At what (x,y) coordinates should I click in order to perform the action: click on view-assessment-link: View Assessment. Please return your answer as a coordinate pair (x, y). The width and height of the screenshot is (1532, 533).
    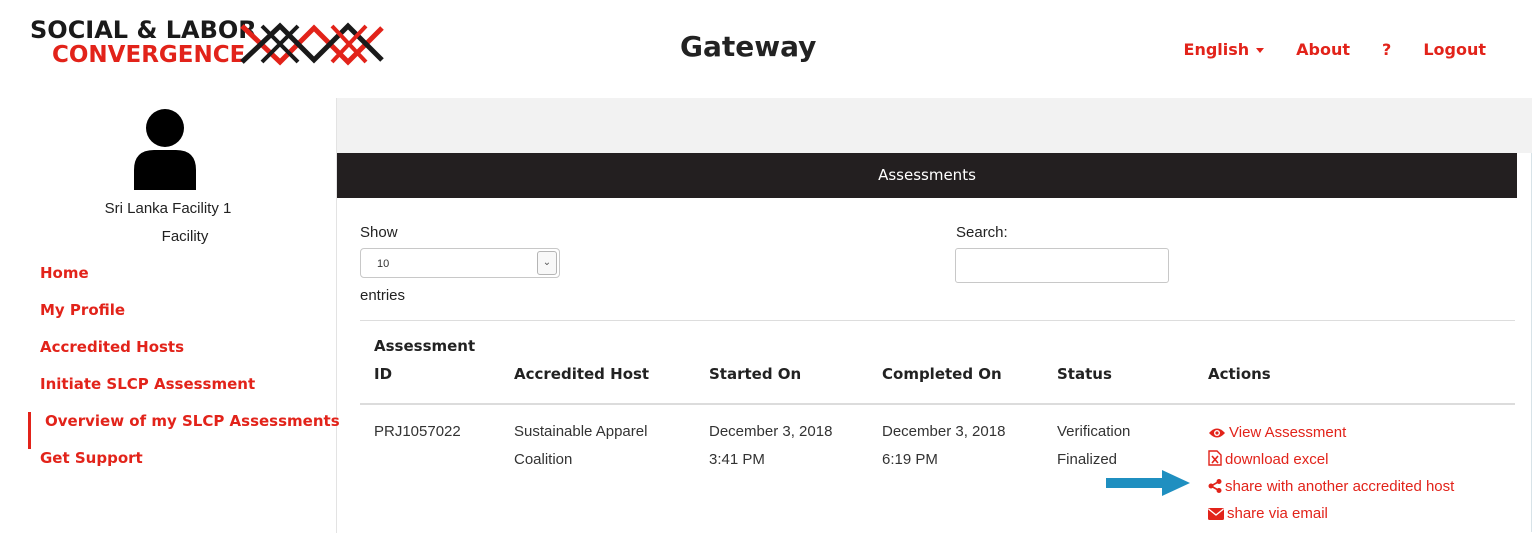
    Looking at the image, I should click on (1331, 432).